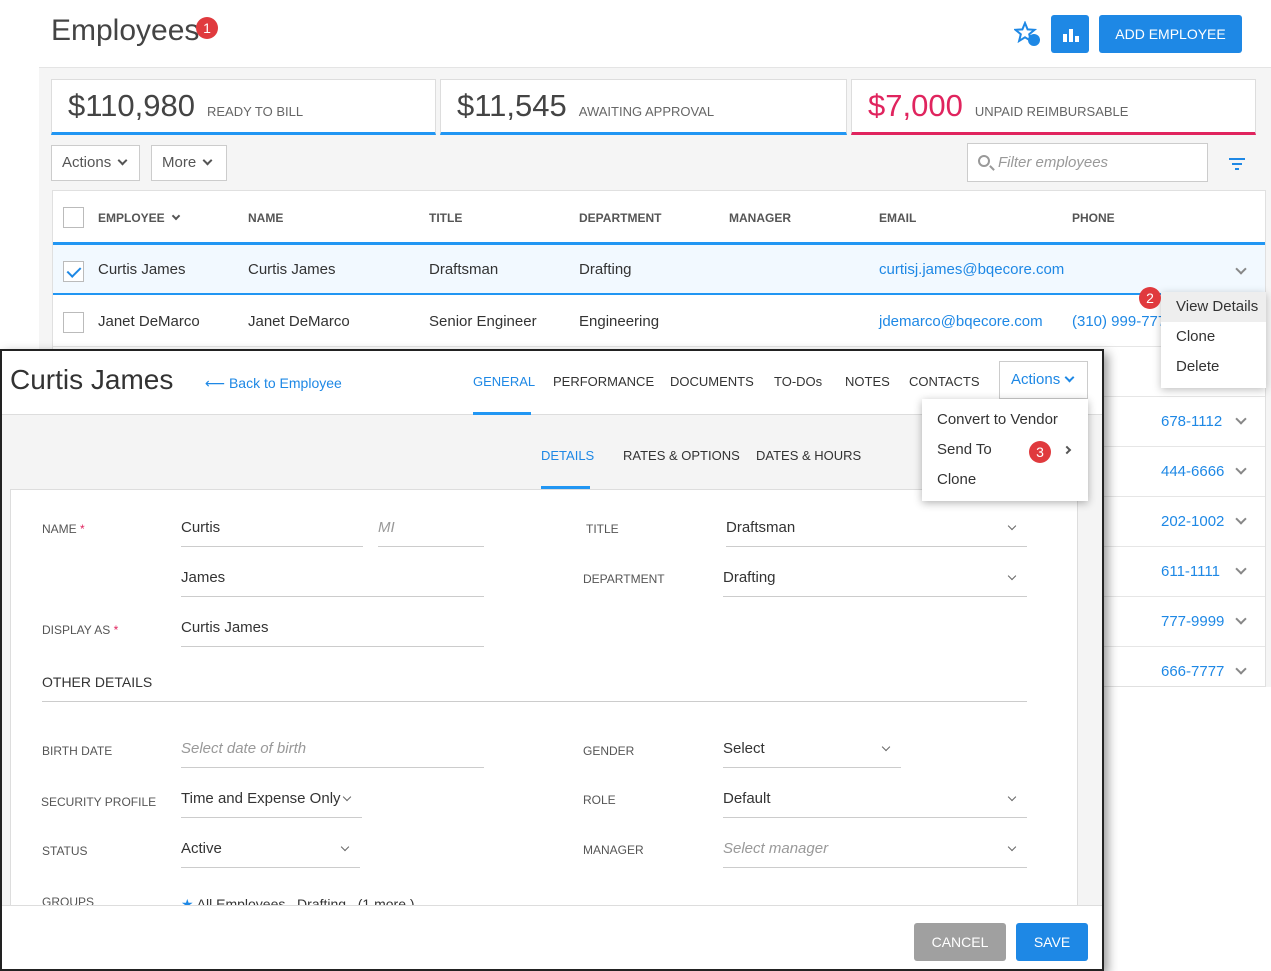 The width and height of the screenshot is (1271, 971). What do you see at coordinates (99, 802) in the screenshot?
I see `security-profile-label: SECURITY PROFILE` at bounding box center [99, 802].